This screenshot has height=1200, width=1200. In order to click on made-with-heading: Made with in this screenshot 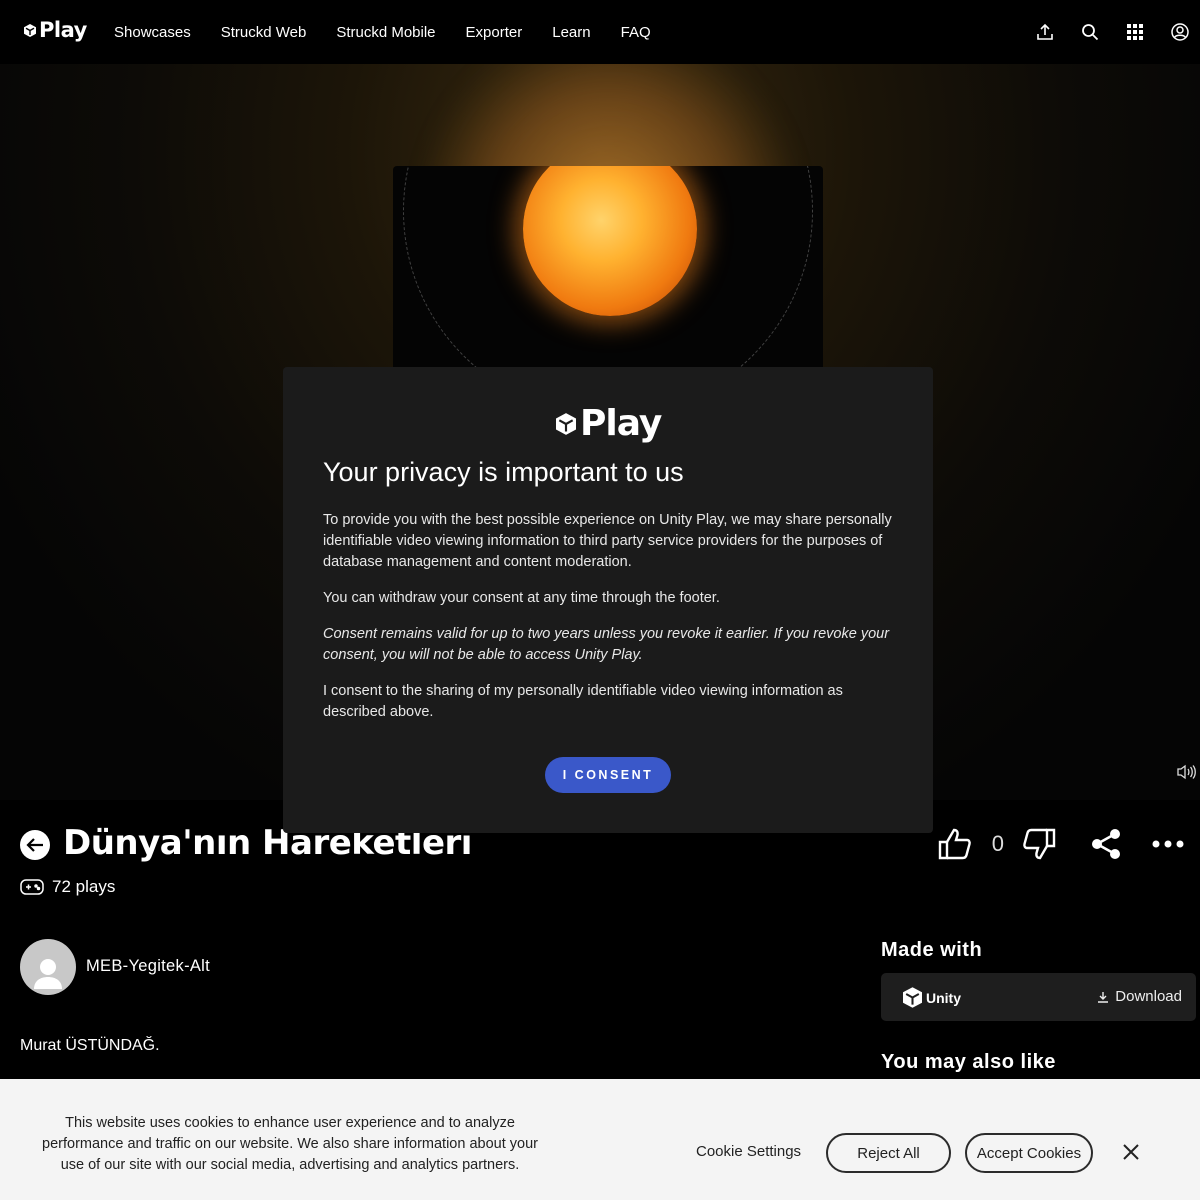, I will do `click(932, 950)`.